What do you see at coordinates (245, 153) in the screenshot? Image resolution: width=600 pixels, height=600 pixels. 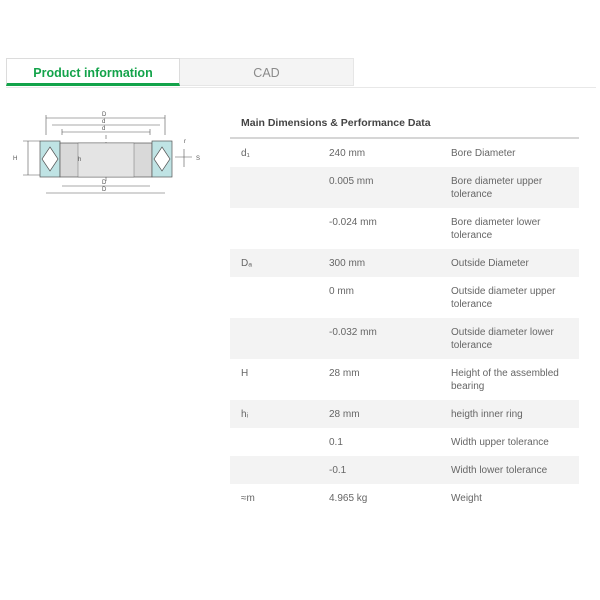 I see `row-symbol: d₁` at bounding box center [245, 153].